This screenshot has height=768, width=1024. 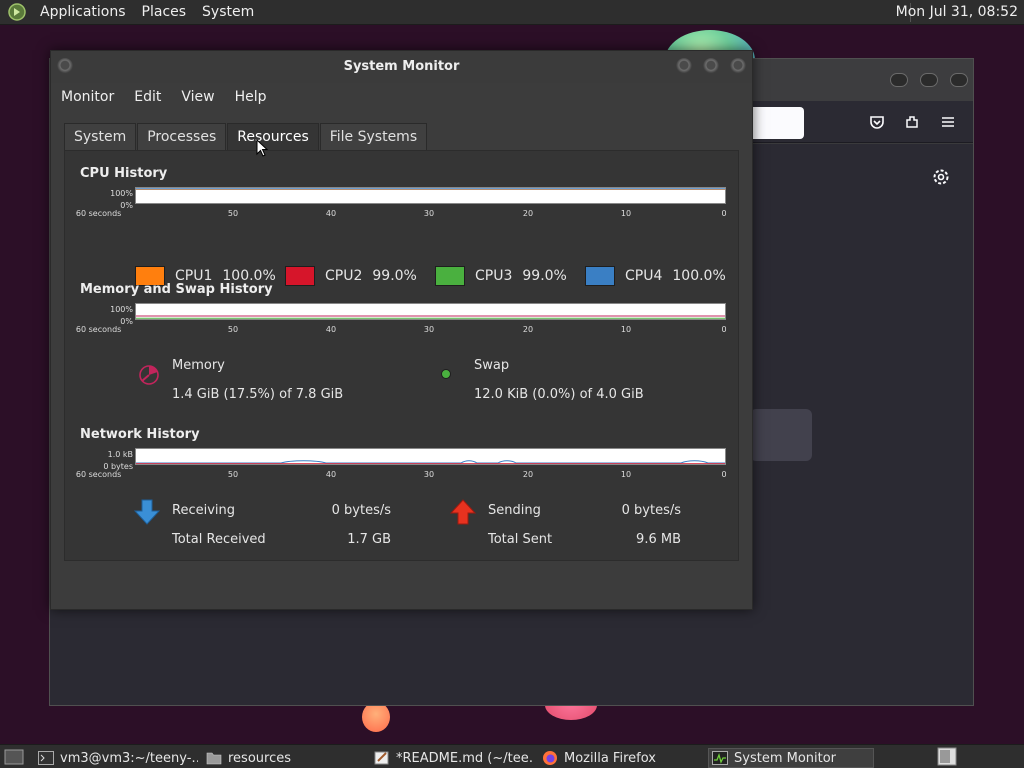 I want to click on system-monitor-icon, so click(x=720, y=758).